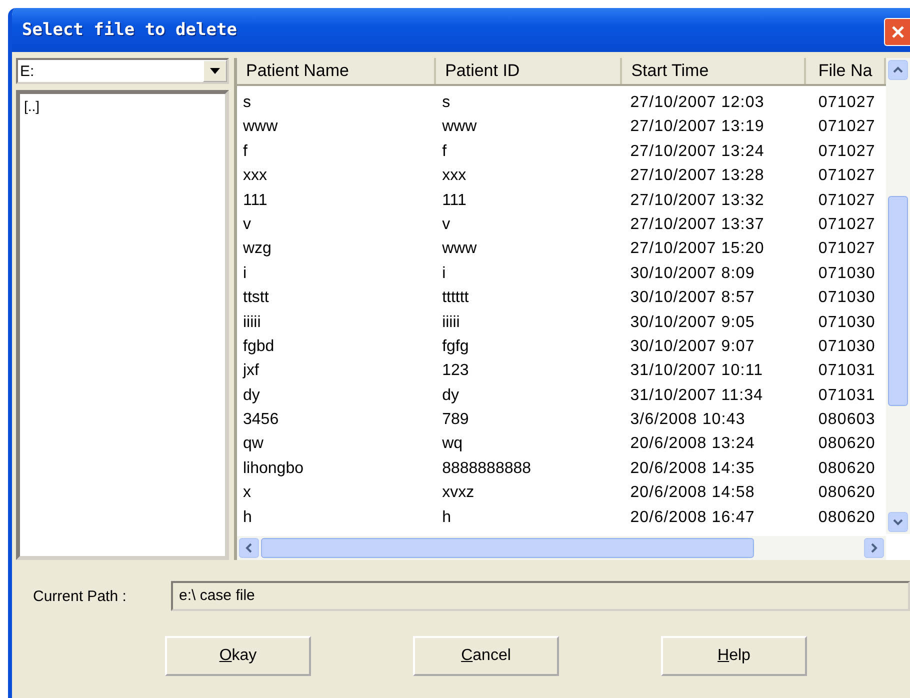  What do you see at coordinates (273, 468) in the screenshot?
I see `table-cell-text: lihongbo` at bounding box center [273, 468].